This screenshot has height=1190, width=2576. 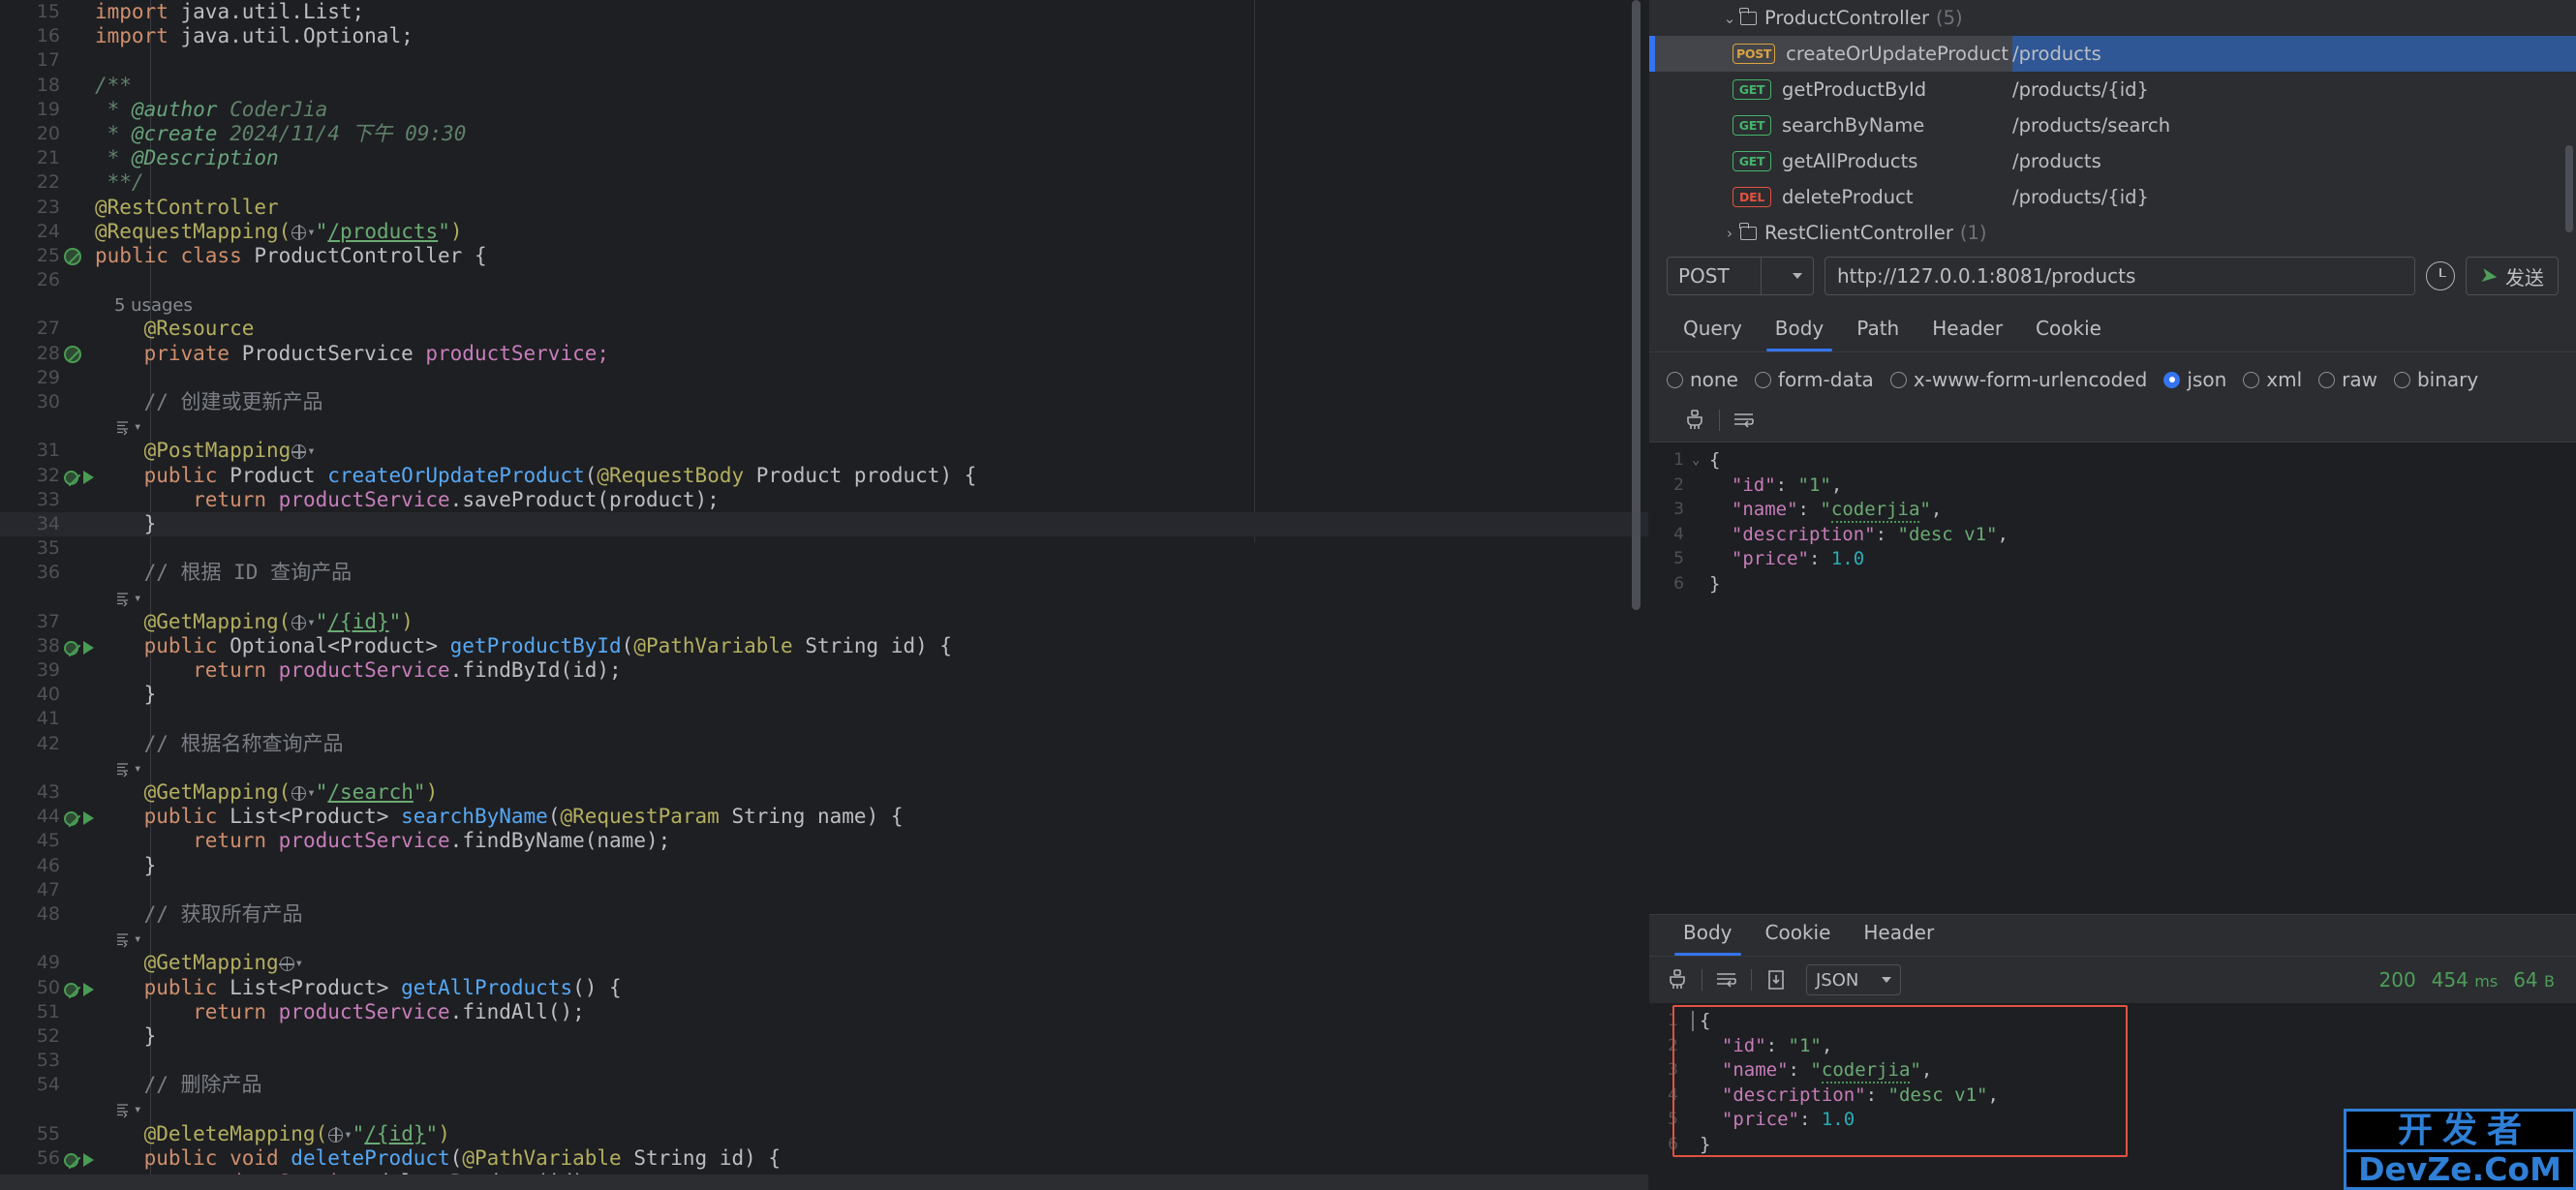 I want to click on json-line: 4 "description": "desc v1",, so click(x=2112, y=536).